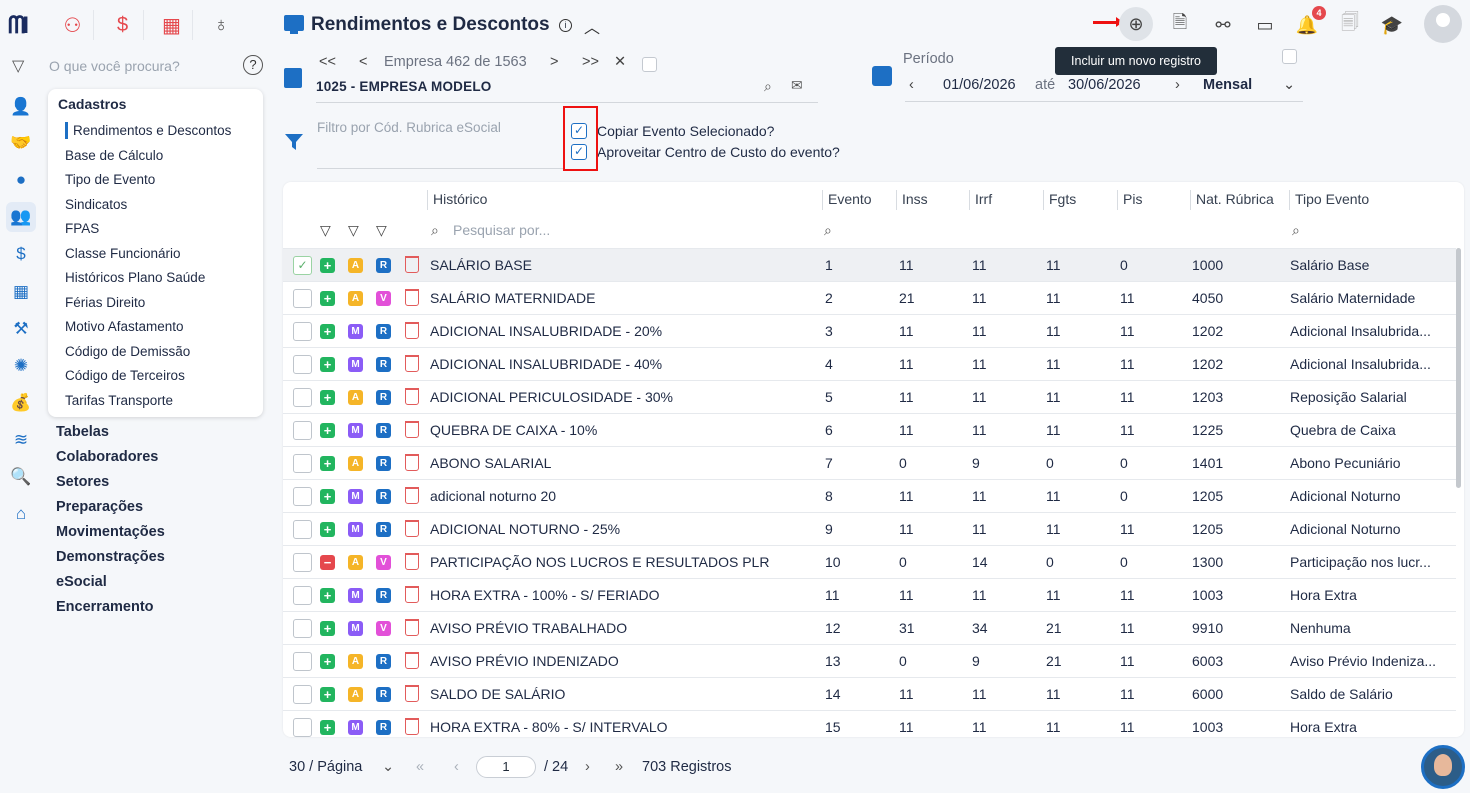 Image resolution: width=1470 pixels, height=793 pixels. What do you see at coordinates (1296, 230) in the screenshot?
I see `tipo-search-icon: ⌕` at bounding box center [1296, 230].